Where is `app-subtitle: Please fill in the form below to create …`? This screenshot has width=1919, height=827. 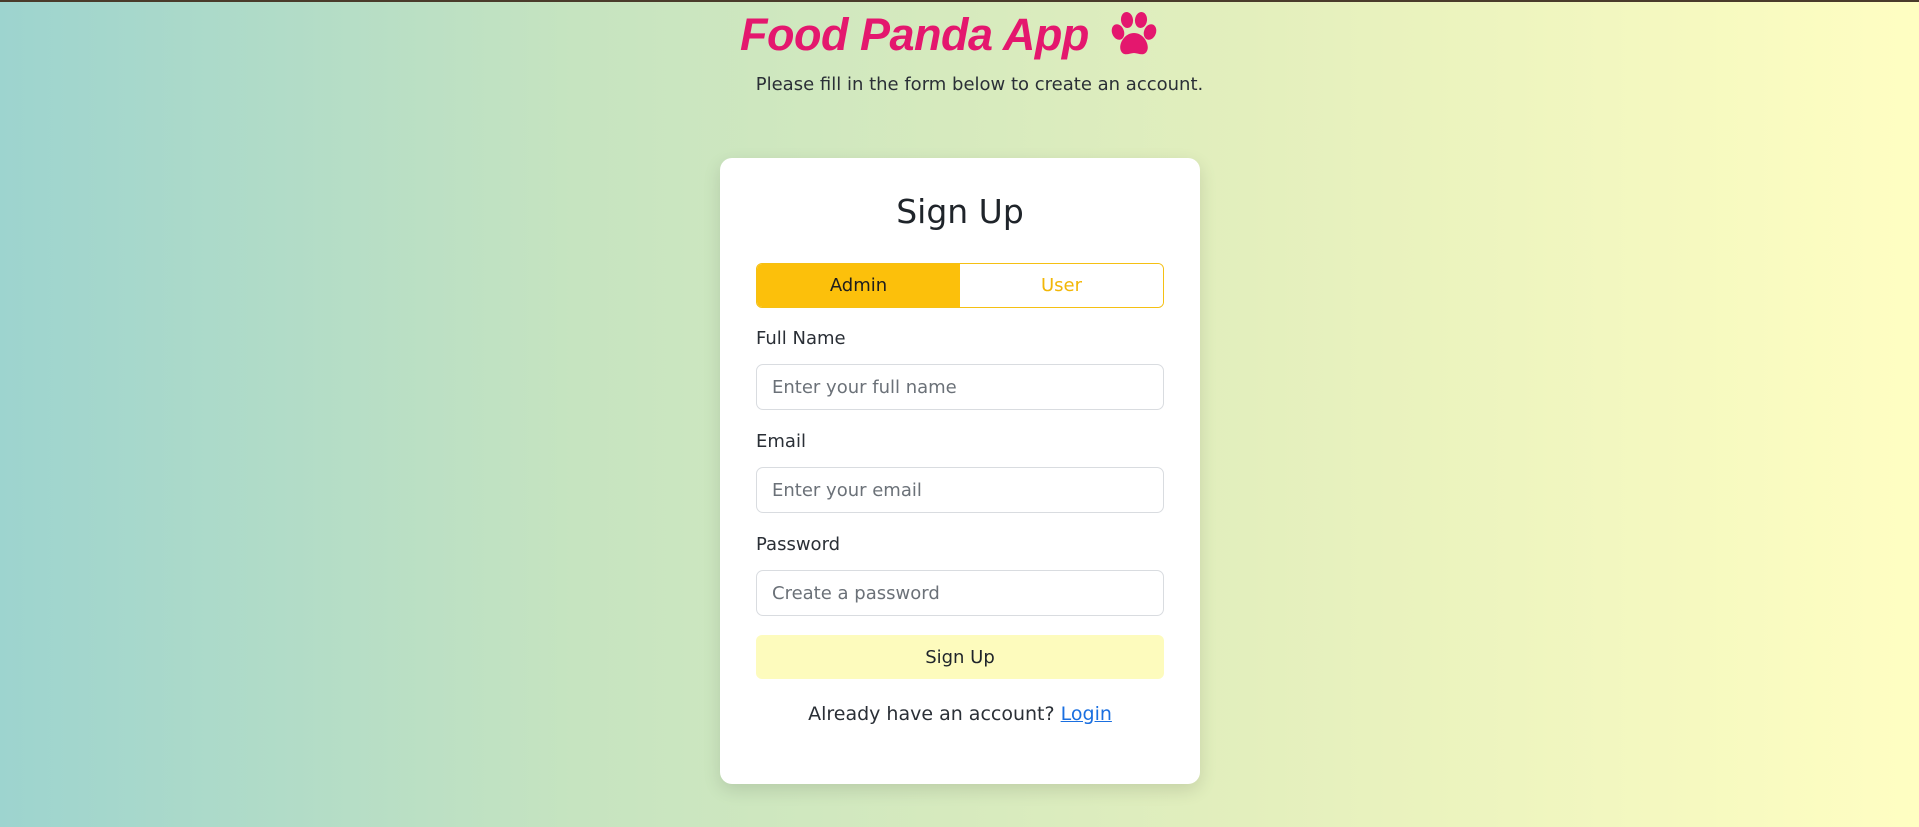 app-subtitle: Please fill in the form below to create … is located at coordinates (979, 84).